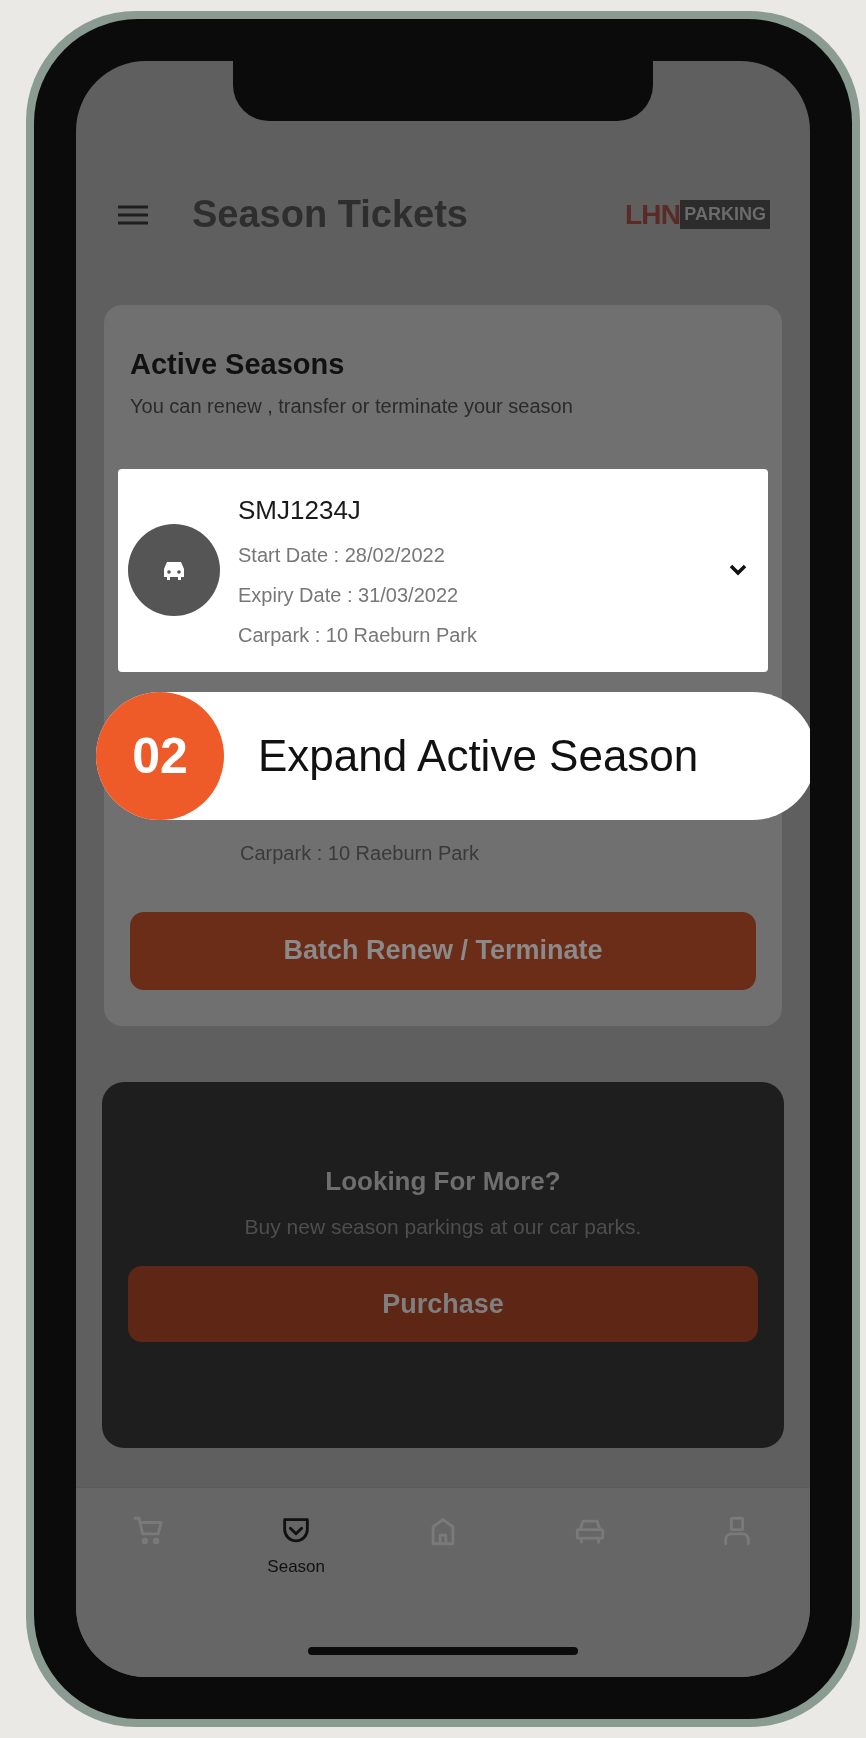 The width and height of the screenshot is (866, 1738). I want to click on section-subtitle: You can renew , transfer or terminate your season, so click(352, 406).